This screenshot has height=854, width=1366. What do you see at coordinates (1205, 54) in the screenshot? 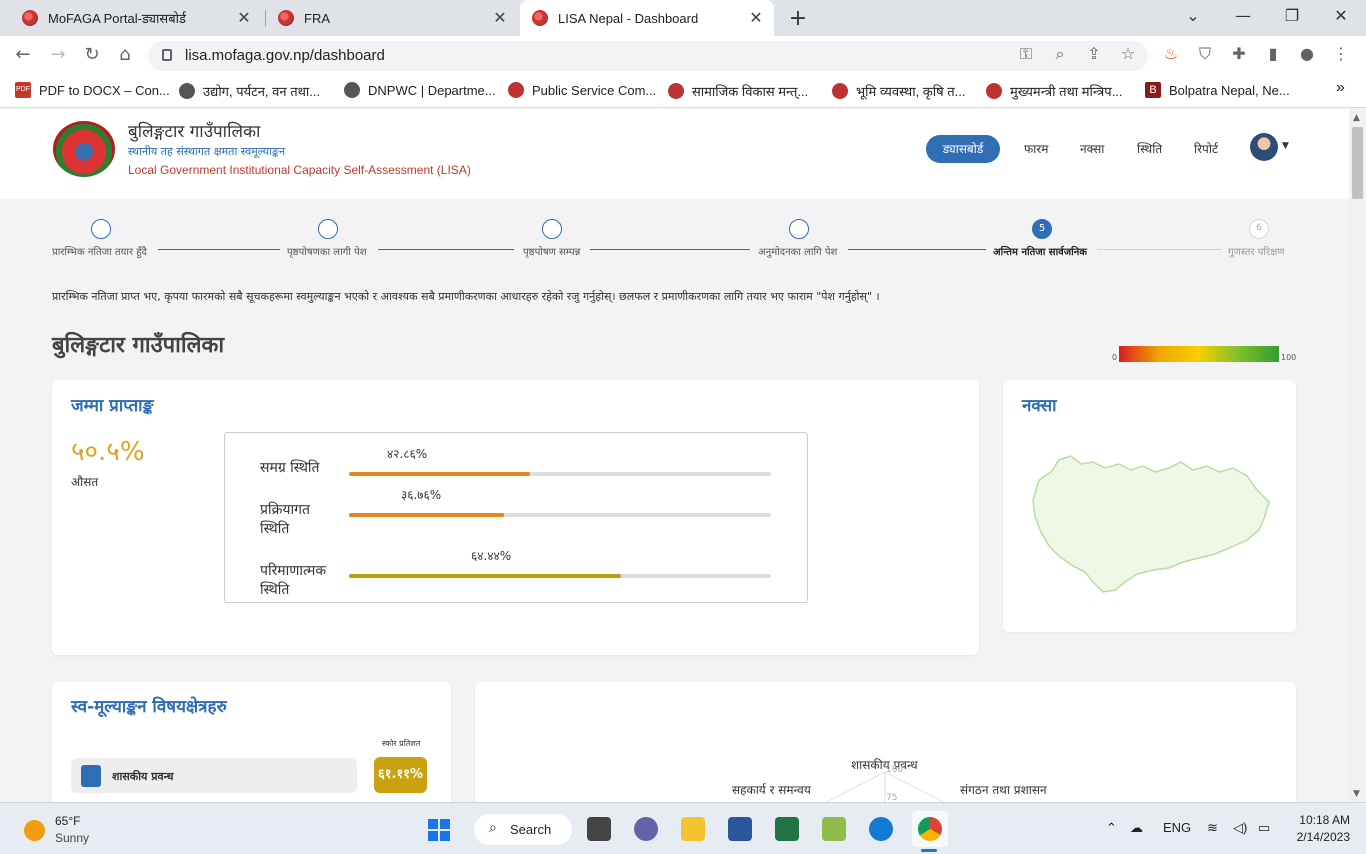
I see `extension-shield-icon: ⛉` at bounding box center [1205, 54].